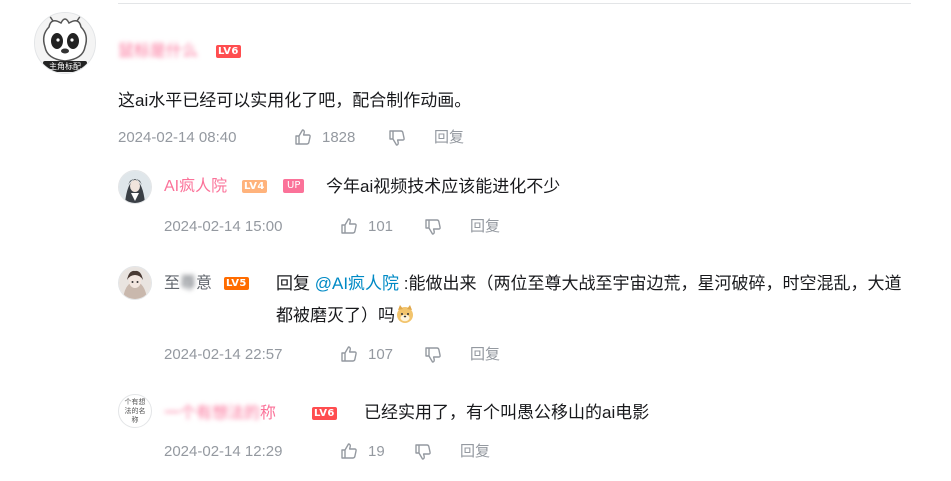 This screenshot has width=951, height=481. What do you see at coordinates (381, 226) in the screenshot?
I see `like-count: 101` at bounding box center [381, 226].